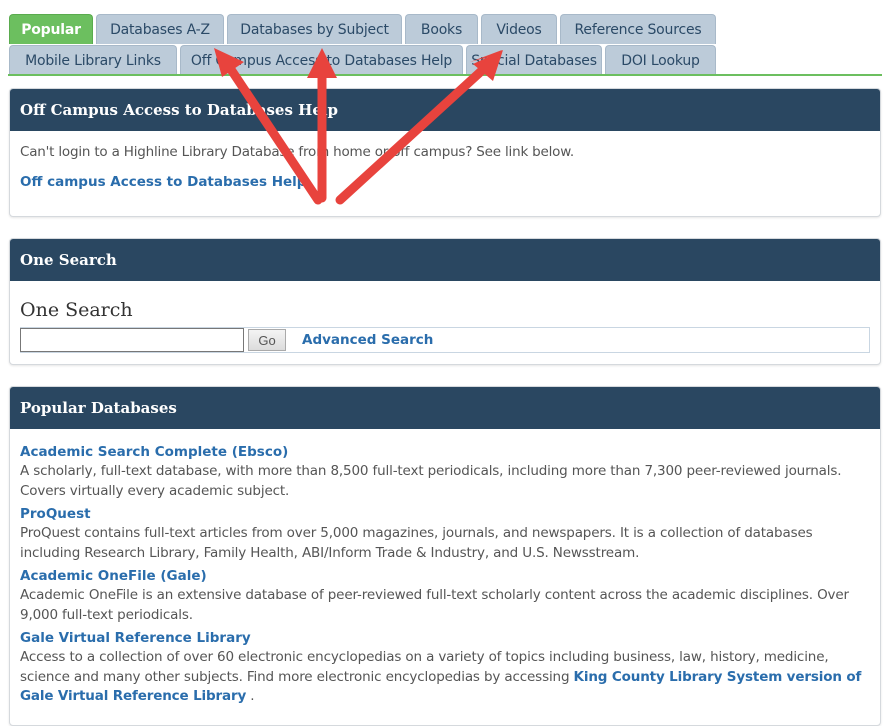 Image resolution: width=894 pixels, height=726 pixels. Describe the element at coordinates (445, 182) in the screenshot. I see `off-campus-help-link: Off campus Access to Databases Help` at that location.